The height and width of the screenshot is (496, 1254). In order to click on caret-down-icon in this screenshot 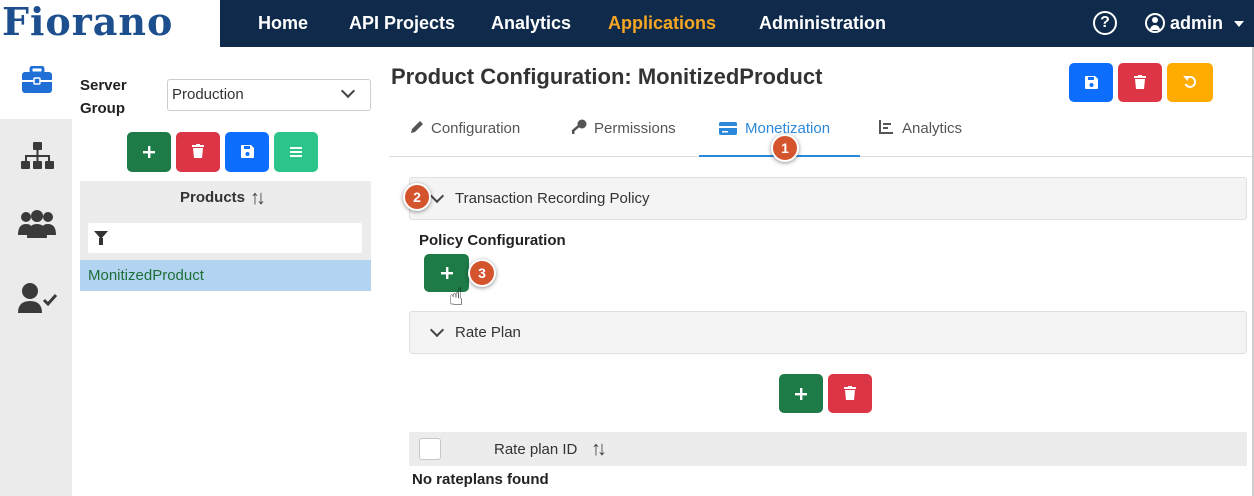, I will do `click(1239, 24)`.